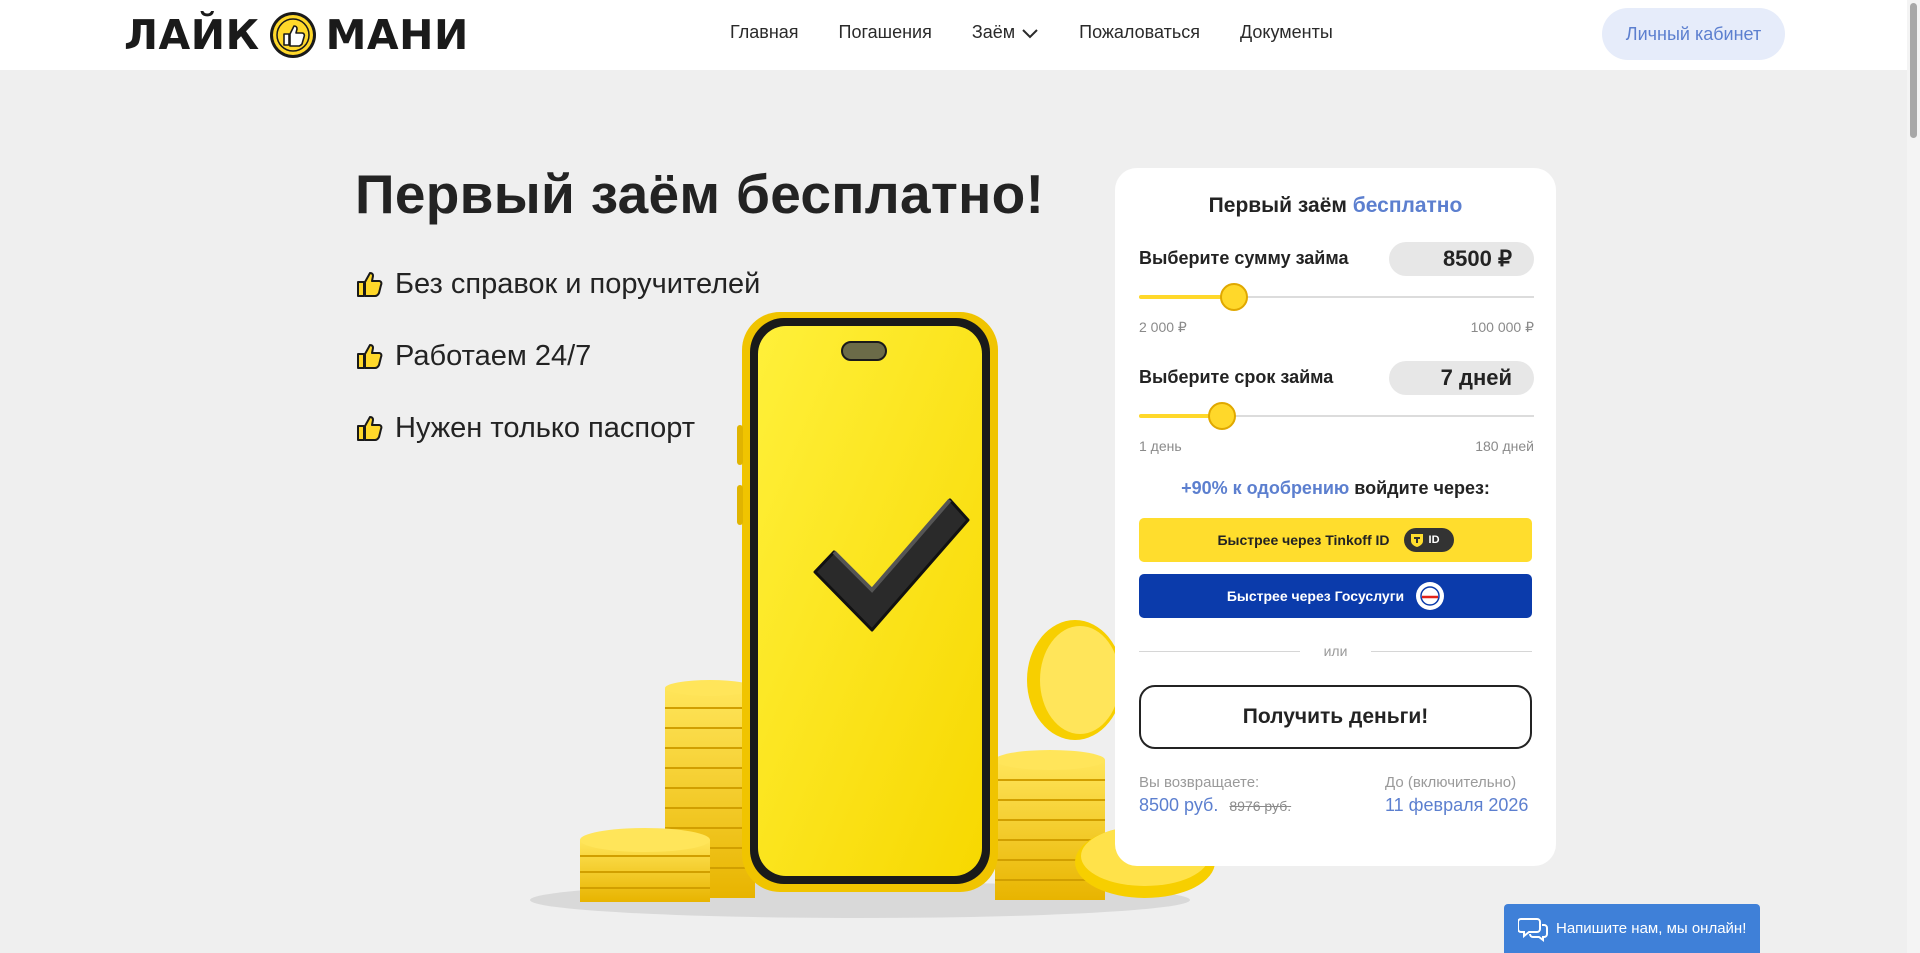  Describe the element at coordinates (1533, 929) in the screenshot. I see `chat-bubbles-icon` at that location.